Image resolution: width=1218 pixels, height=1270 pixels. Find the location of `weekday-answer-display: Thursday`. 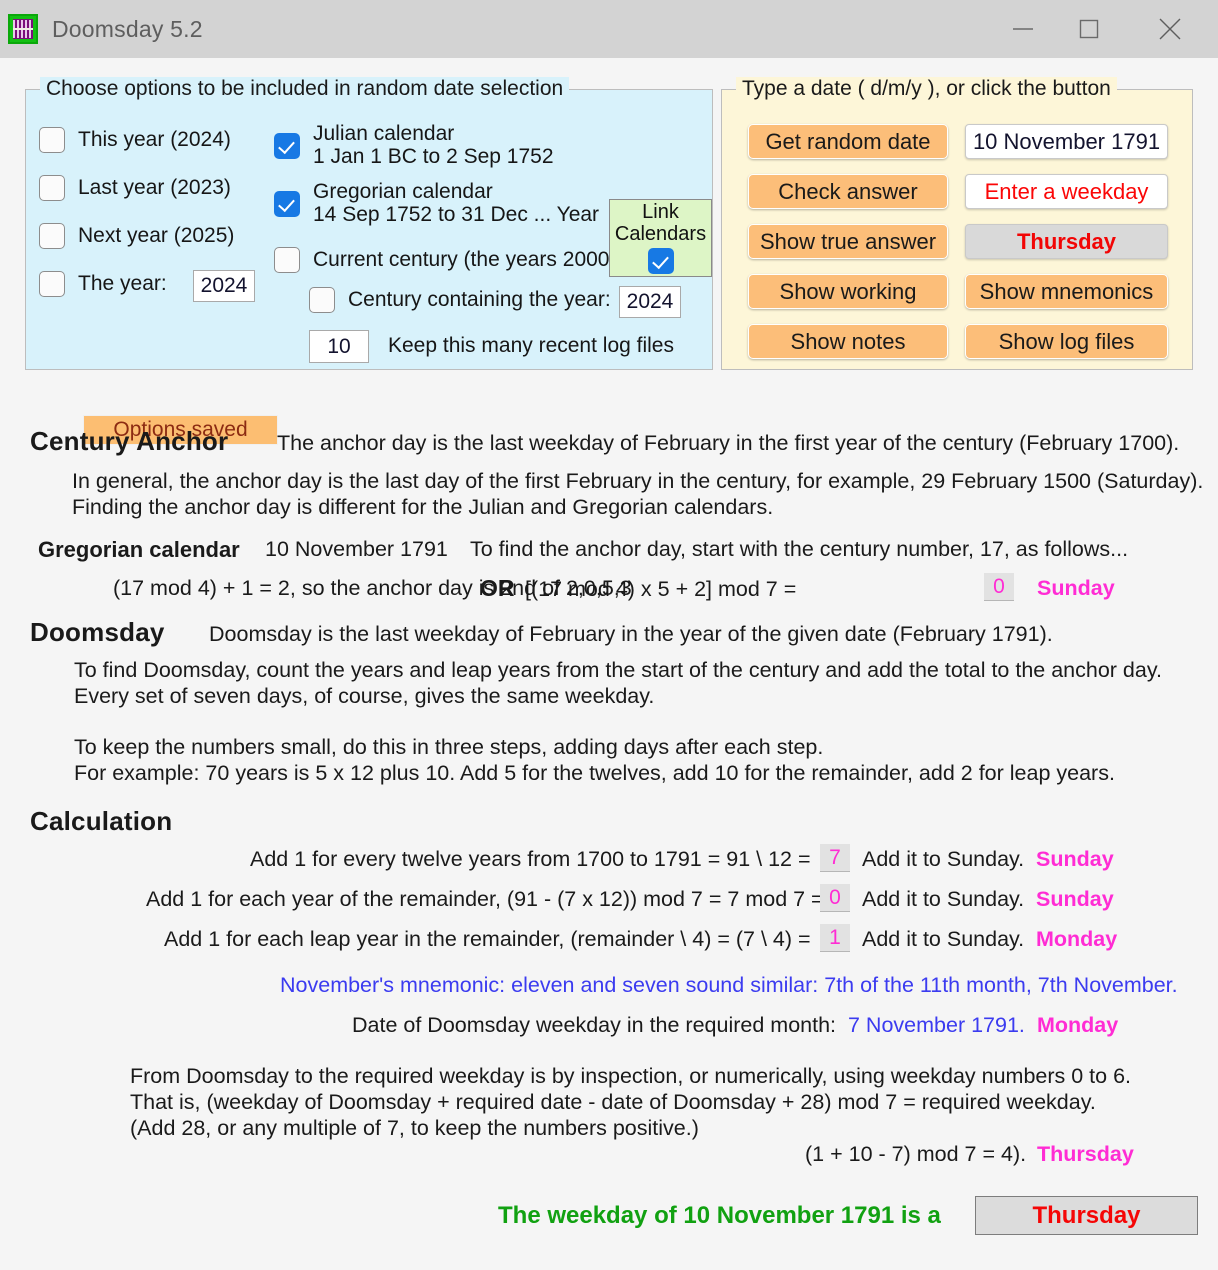

weekday-answer-display: Thursday is located at coordinates (1066, 241).